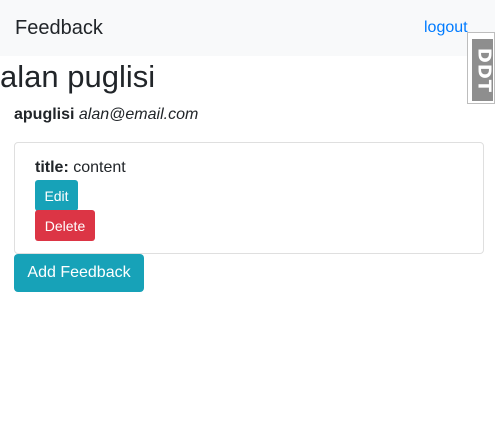  What do you see at coordinates (56, 195) in the screenshot?
I see `edit-button: Edit` at bounding box center [56, 195].